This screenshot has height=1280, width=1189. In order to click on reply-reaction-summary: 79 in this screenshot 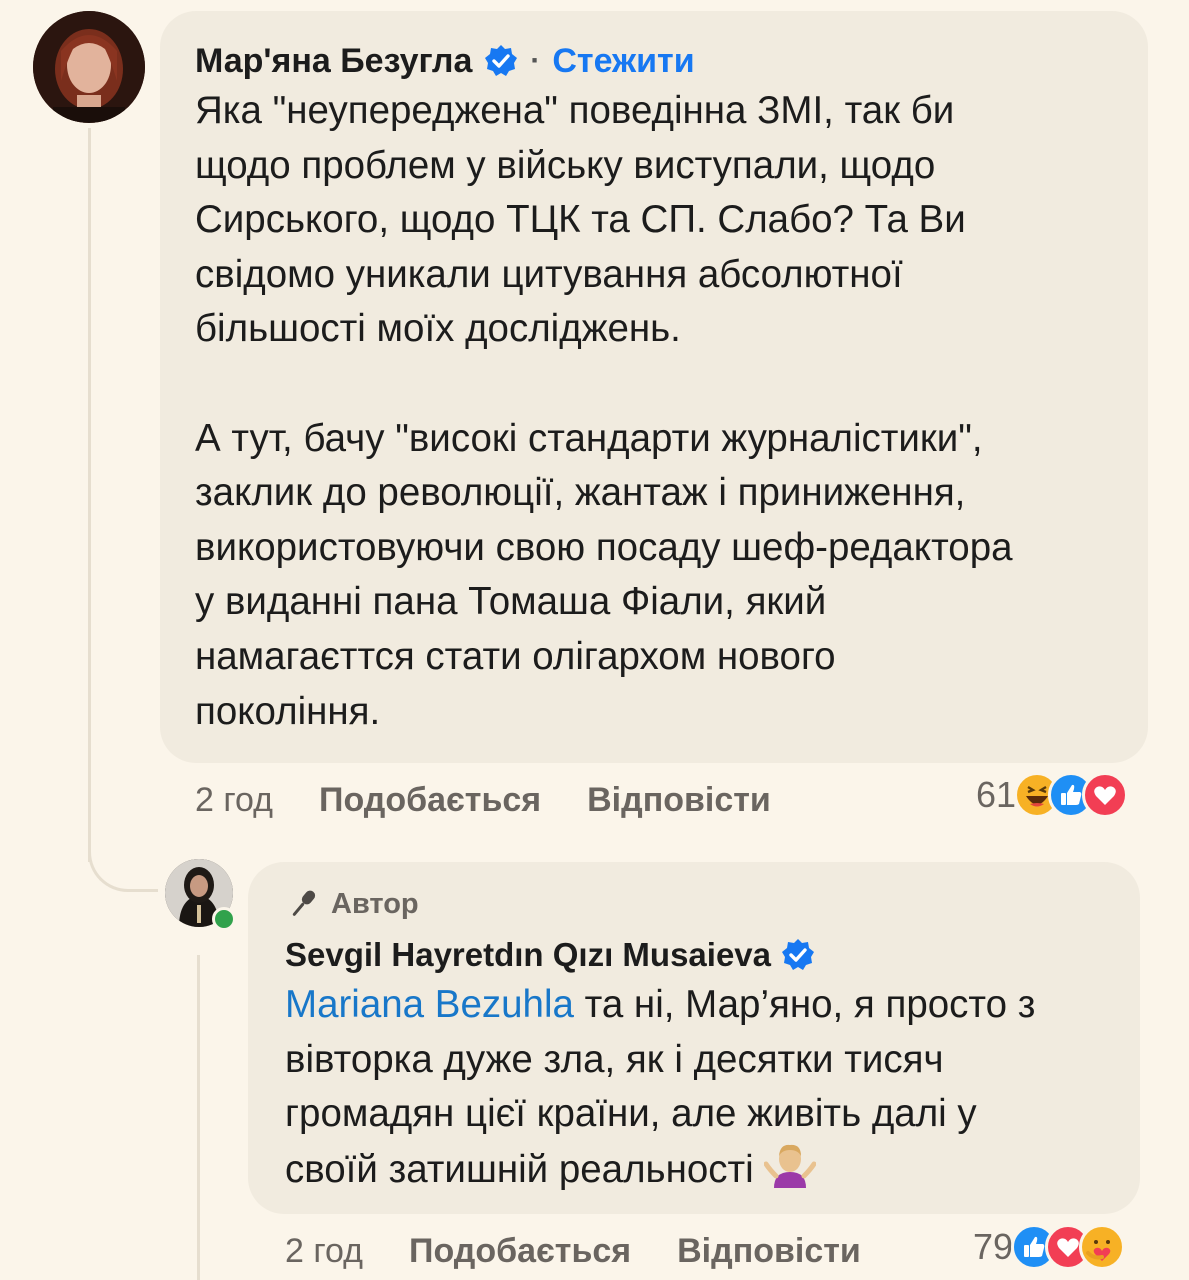, I will do `click(1049, 1247)`.